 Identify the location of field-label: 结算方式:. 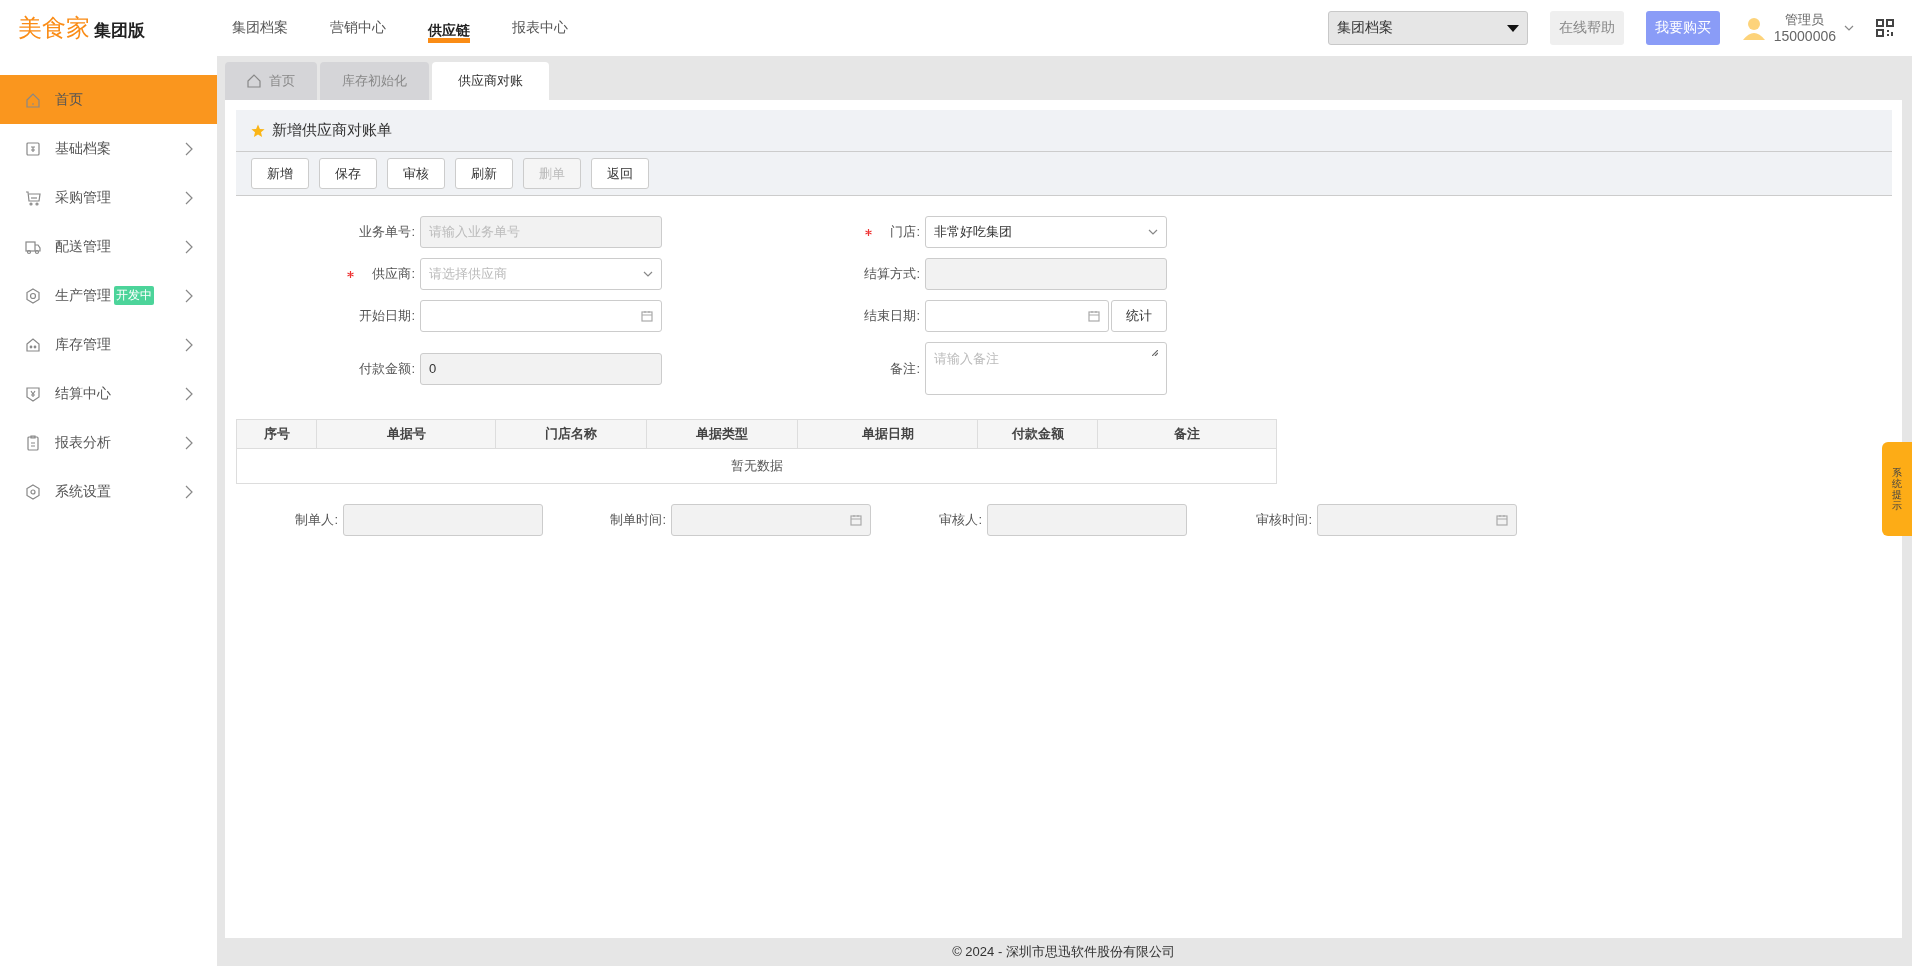
(892, 274).